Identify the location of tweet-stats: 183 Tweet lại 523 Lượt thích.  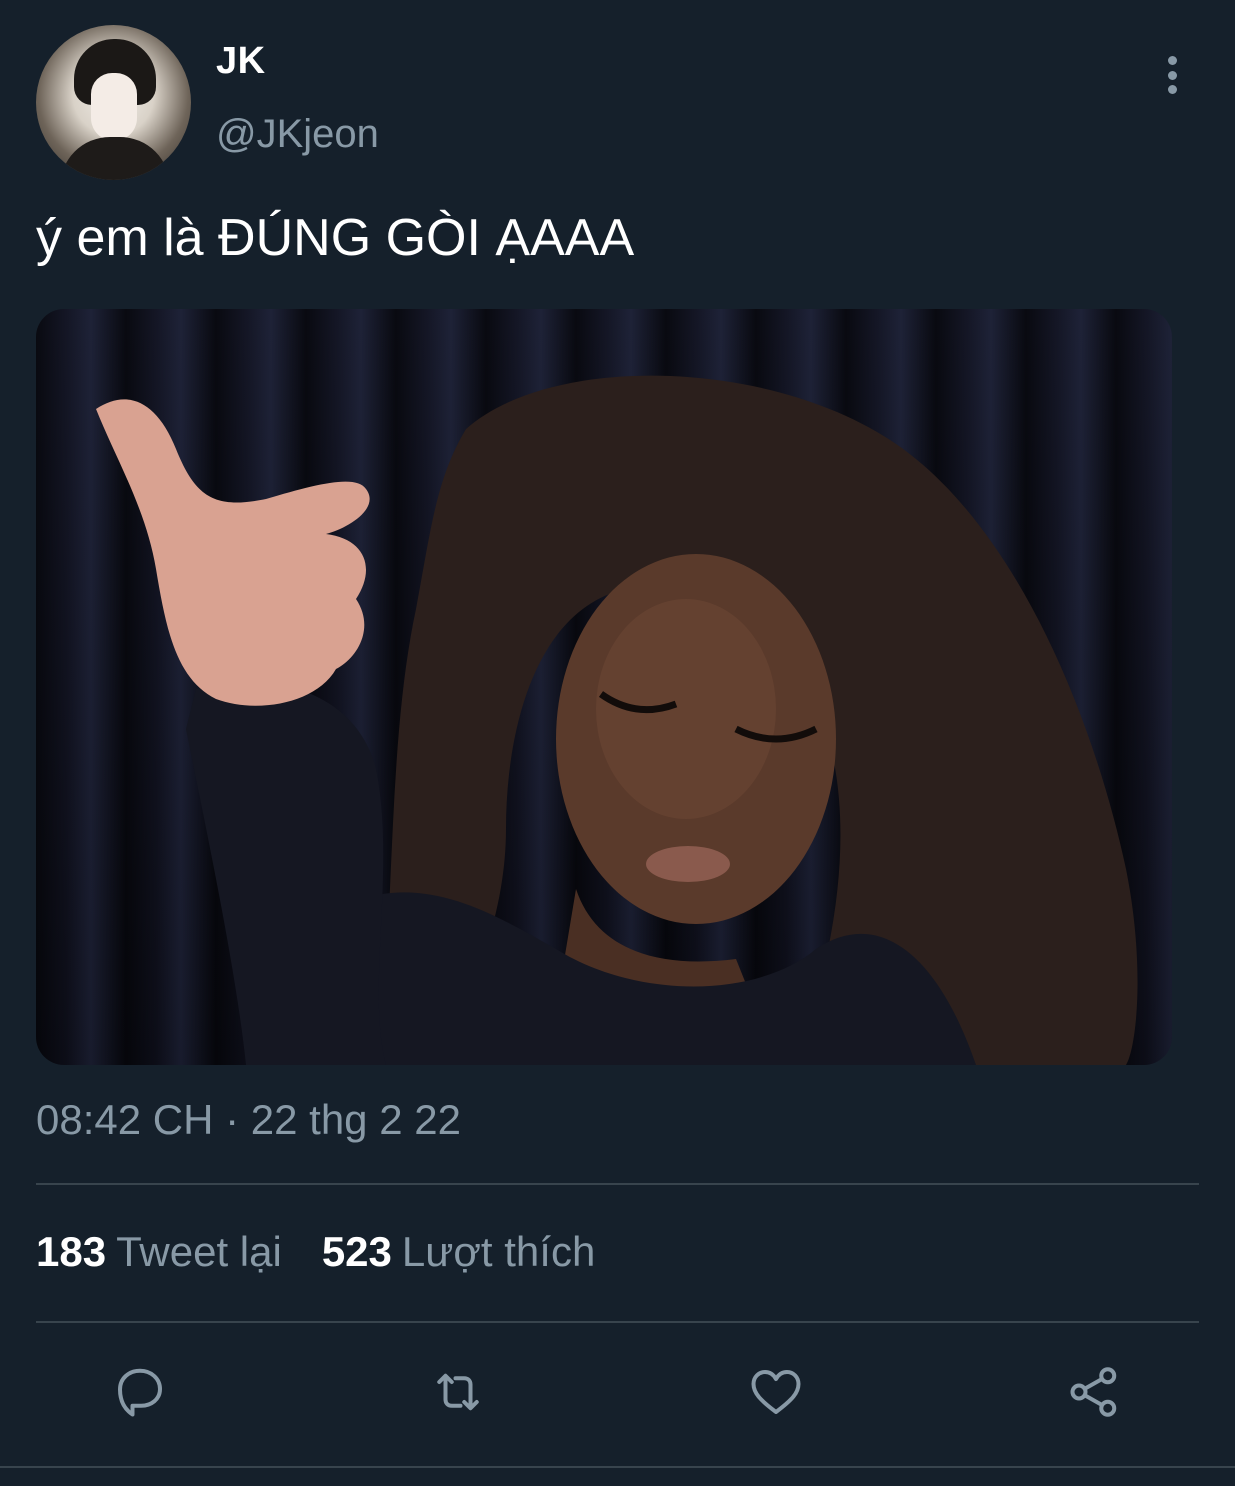
(315, 1252).